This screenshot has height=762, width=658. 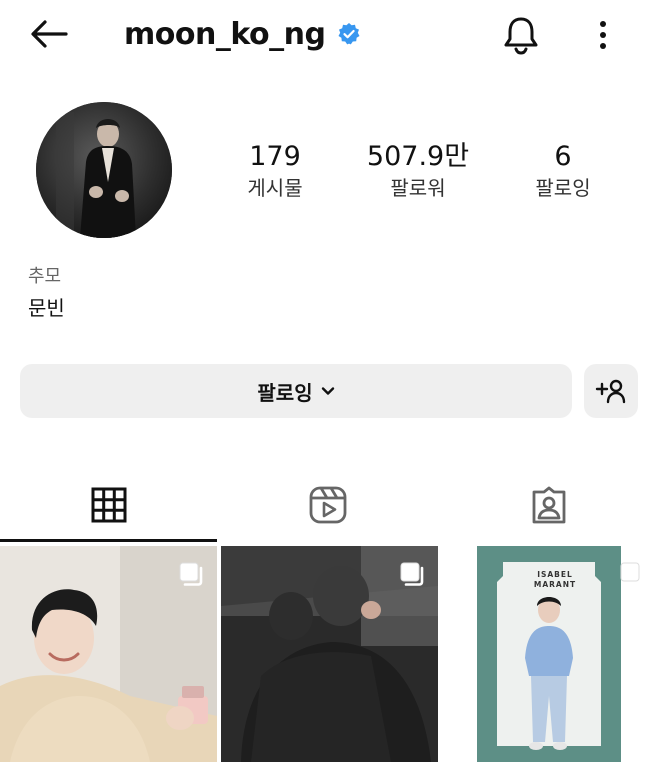 I want to click on back-arrow-icon, so click(x=49, y=34).